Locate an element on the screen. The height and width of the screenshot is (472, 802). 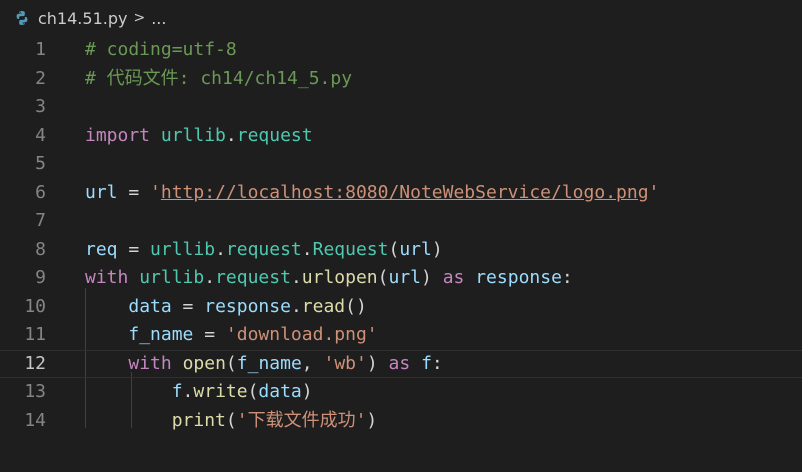
code-line: 12 with open(f_name, 'wb') as f: is located at coordinates (401, 363).